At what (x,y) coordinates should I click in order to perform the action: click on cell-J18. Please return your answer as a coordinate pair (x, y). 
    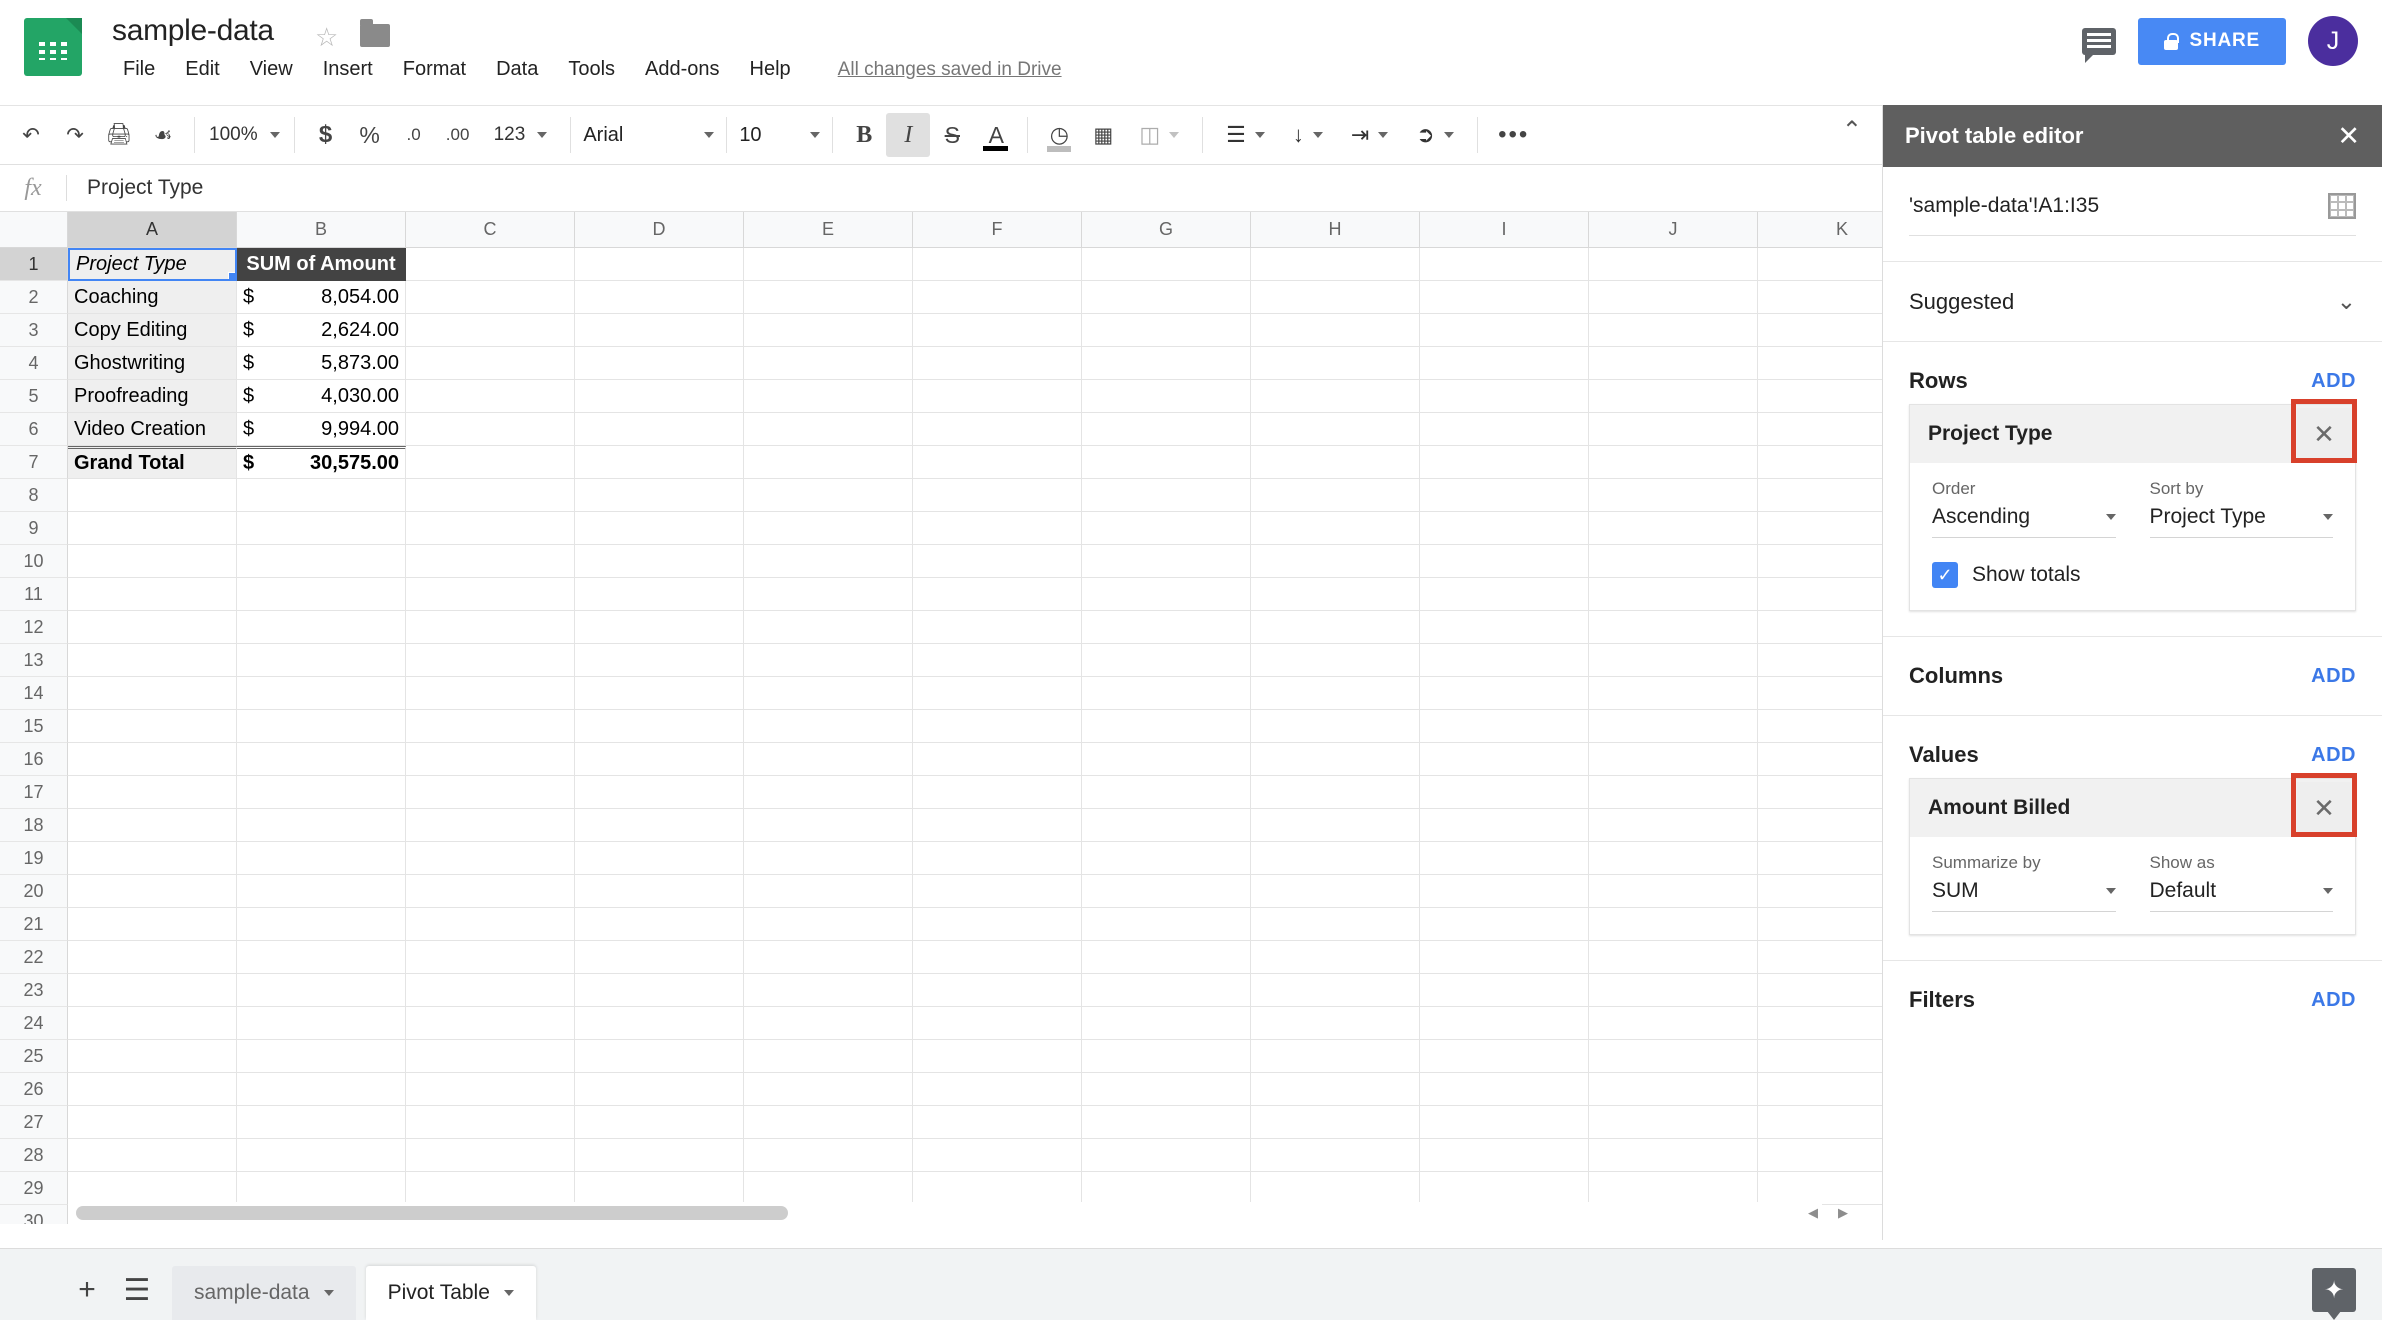
    Looking at the image, I should click on (1673, 825).